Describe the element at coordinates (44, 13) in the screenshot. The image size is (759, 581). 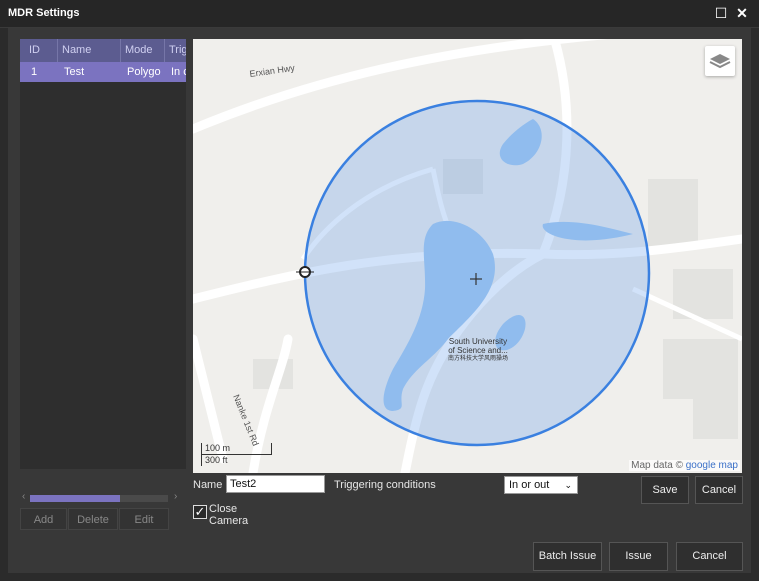
I see `window-title: MDR Settings` at that location.